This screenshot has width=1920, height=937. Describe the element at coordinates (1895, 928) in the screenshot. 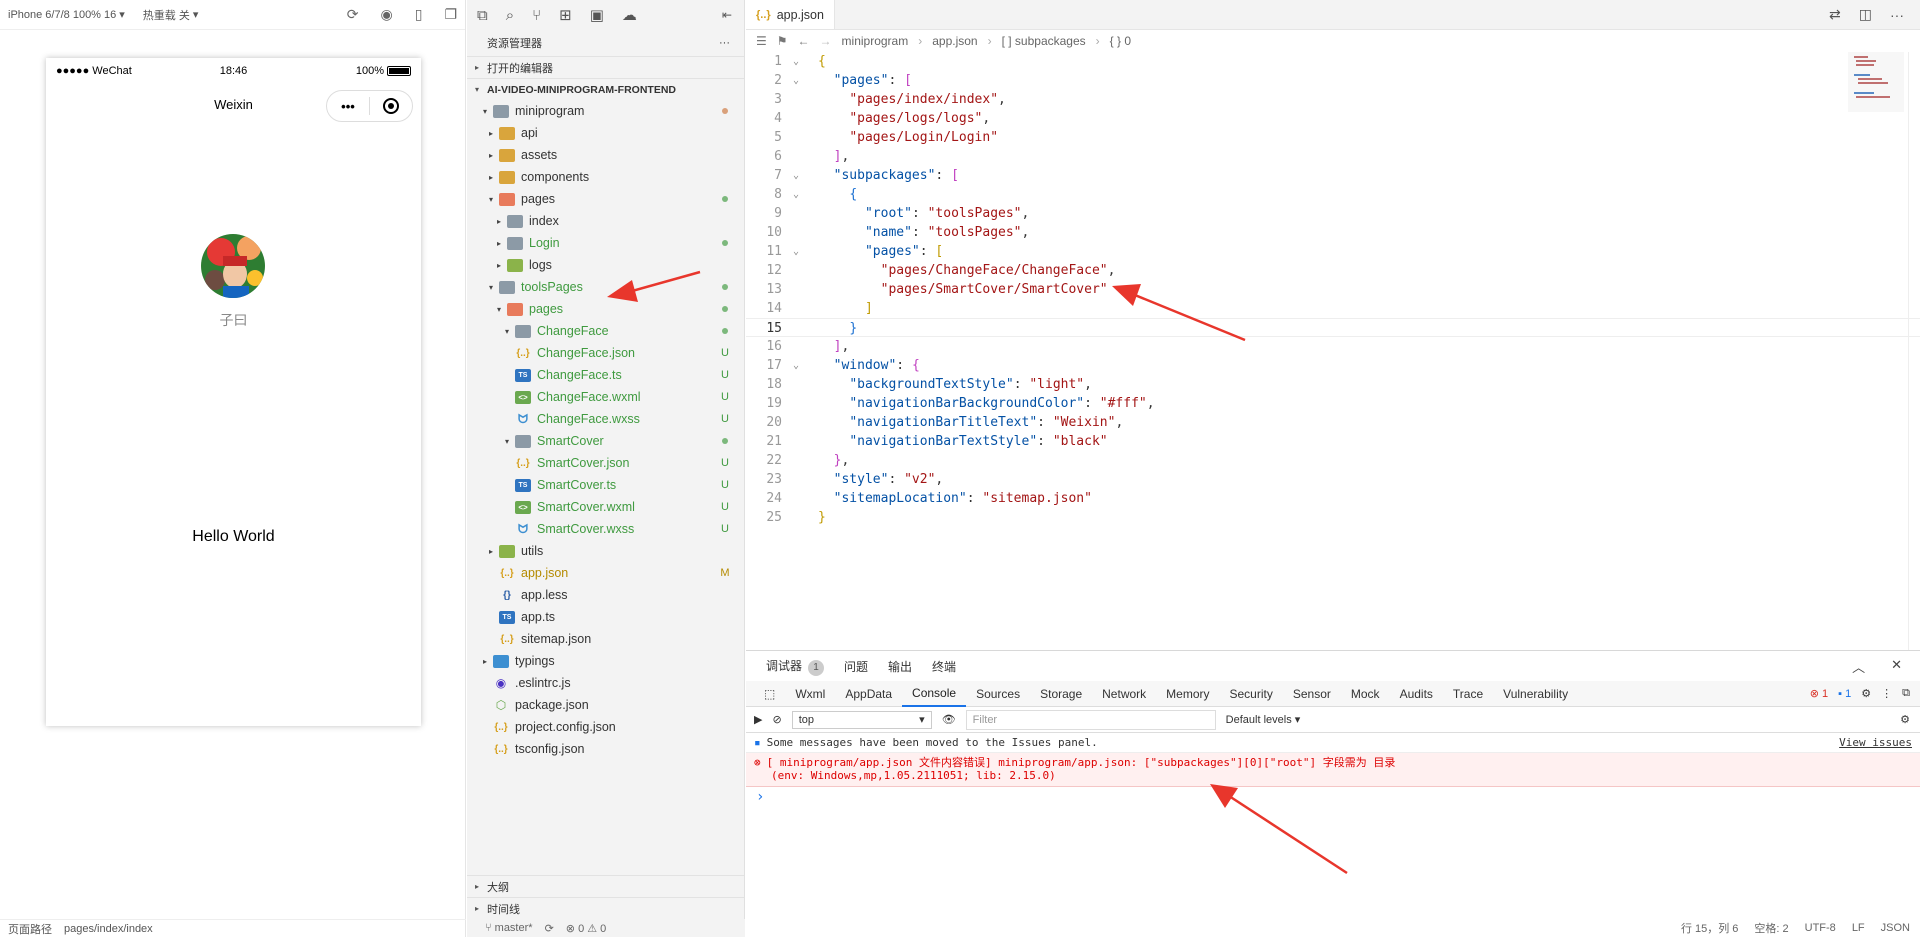

I see `language-mode: JSON` at that location.